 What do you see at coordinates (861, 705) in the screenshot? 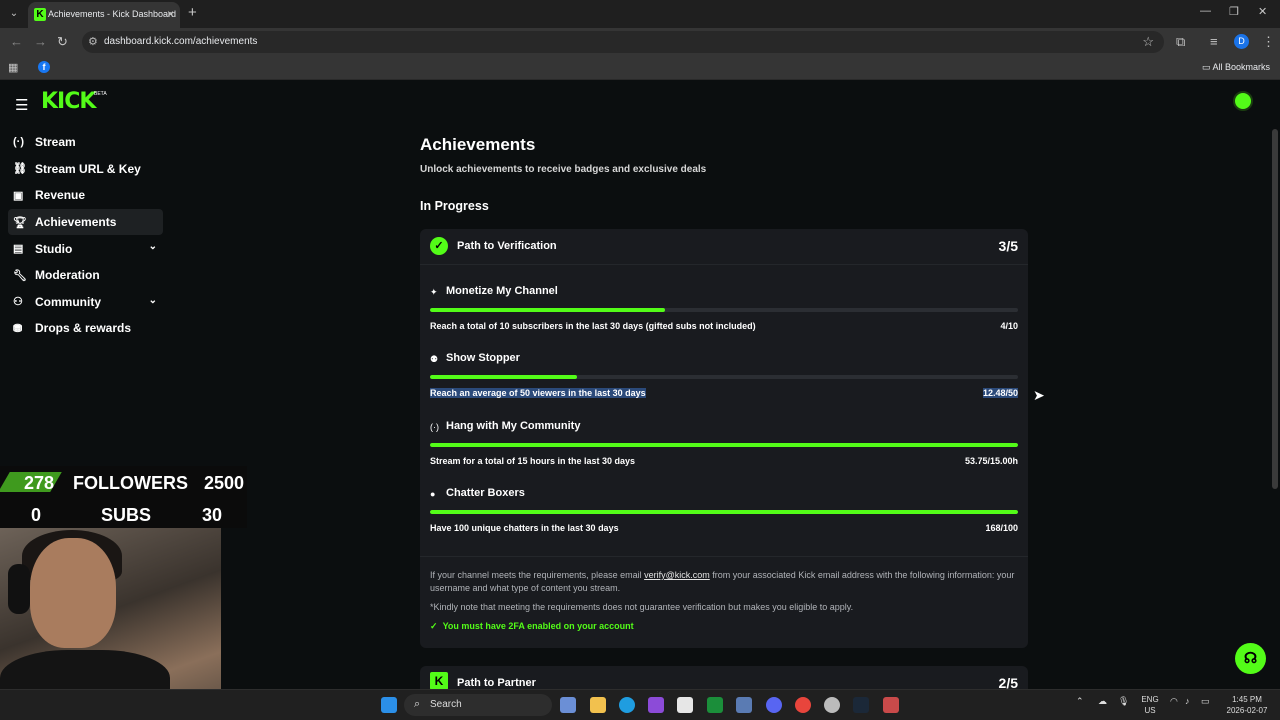
I see `steam-icon` at bounding box center [861, 705].